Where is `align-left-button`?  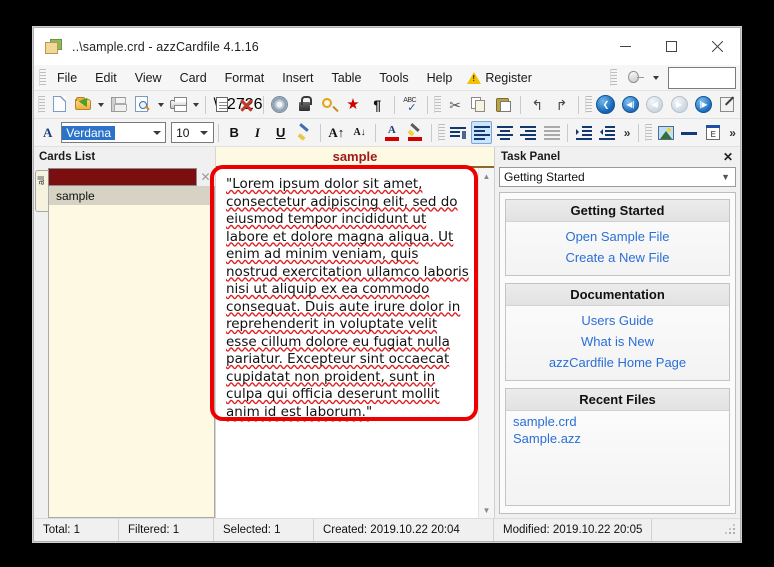 align-left-button is located at coordinates (482, 132).